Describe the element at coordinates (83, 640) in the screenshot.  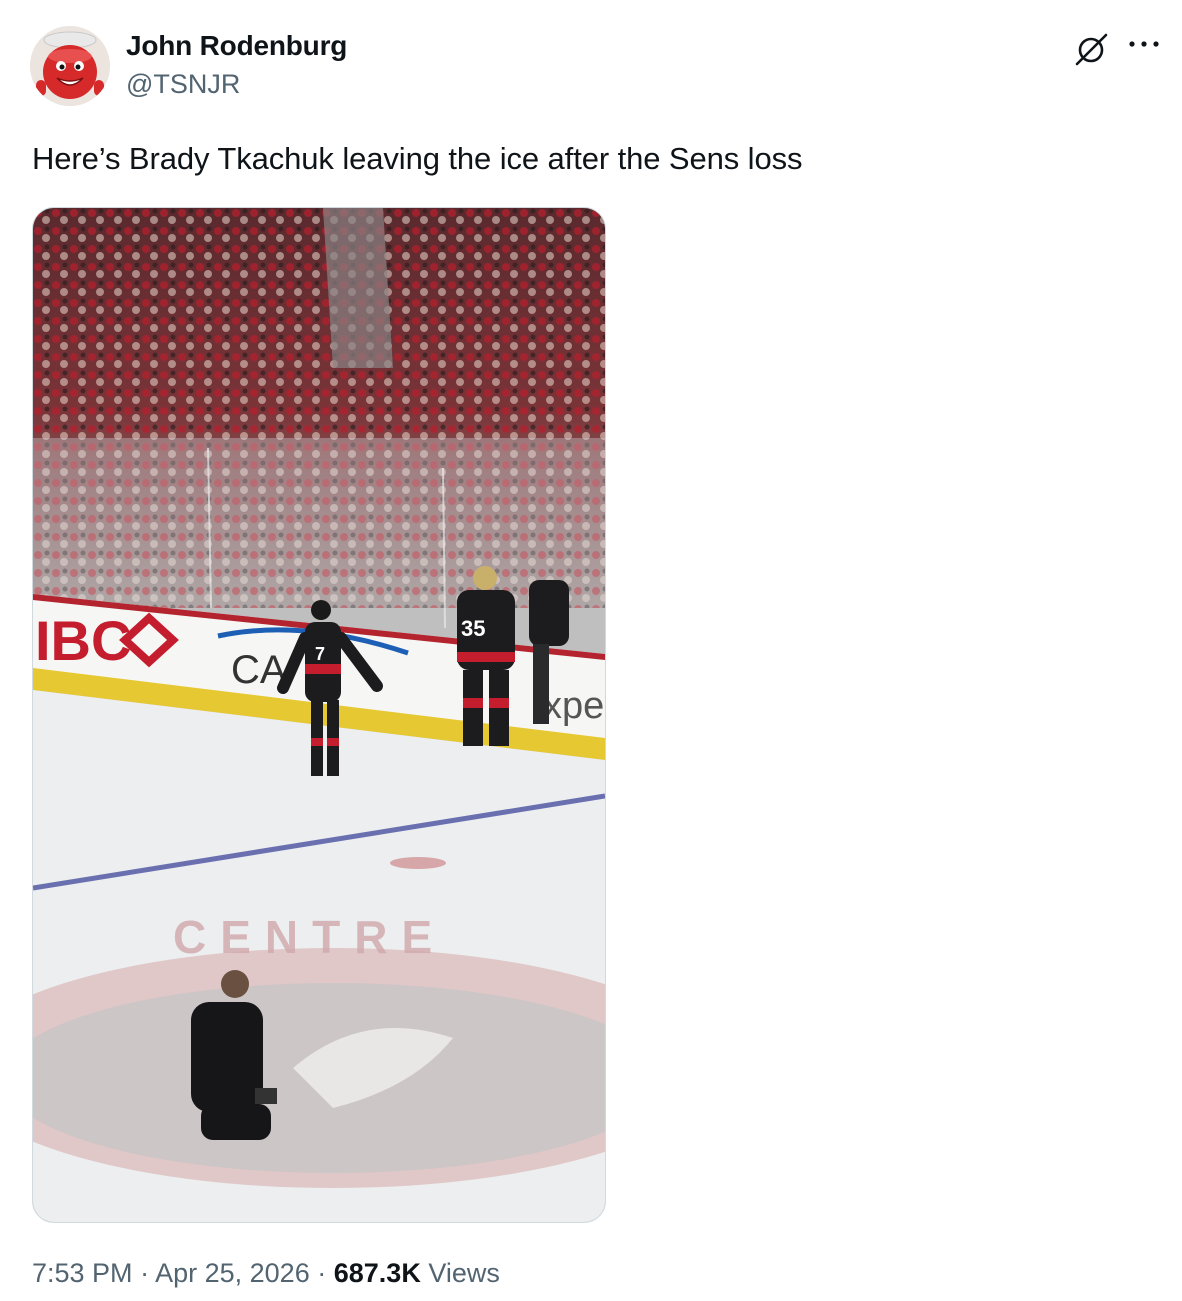
I see `board-ad-left-text: IBC` at that location.